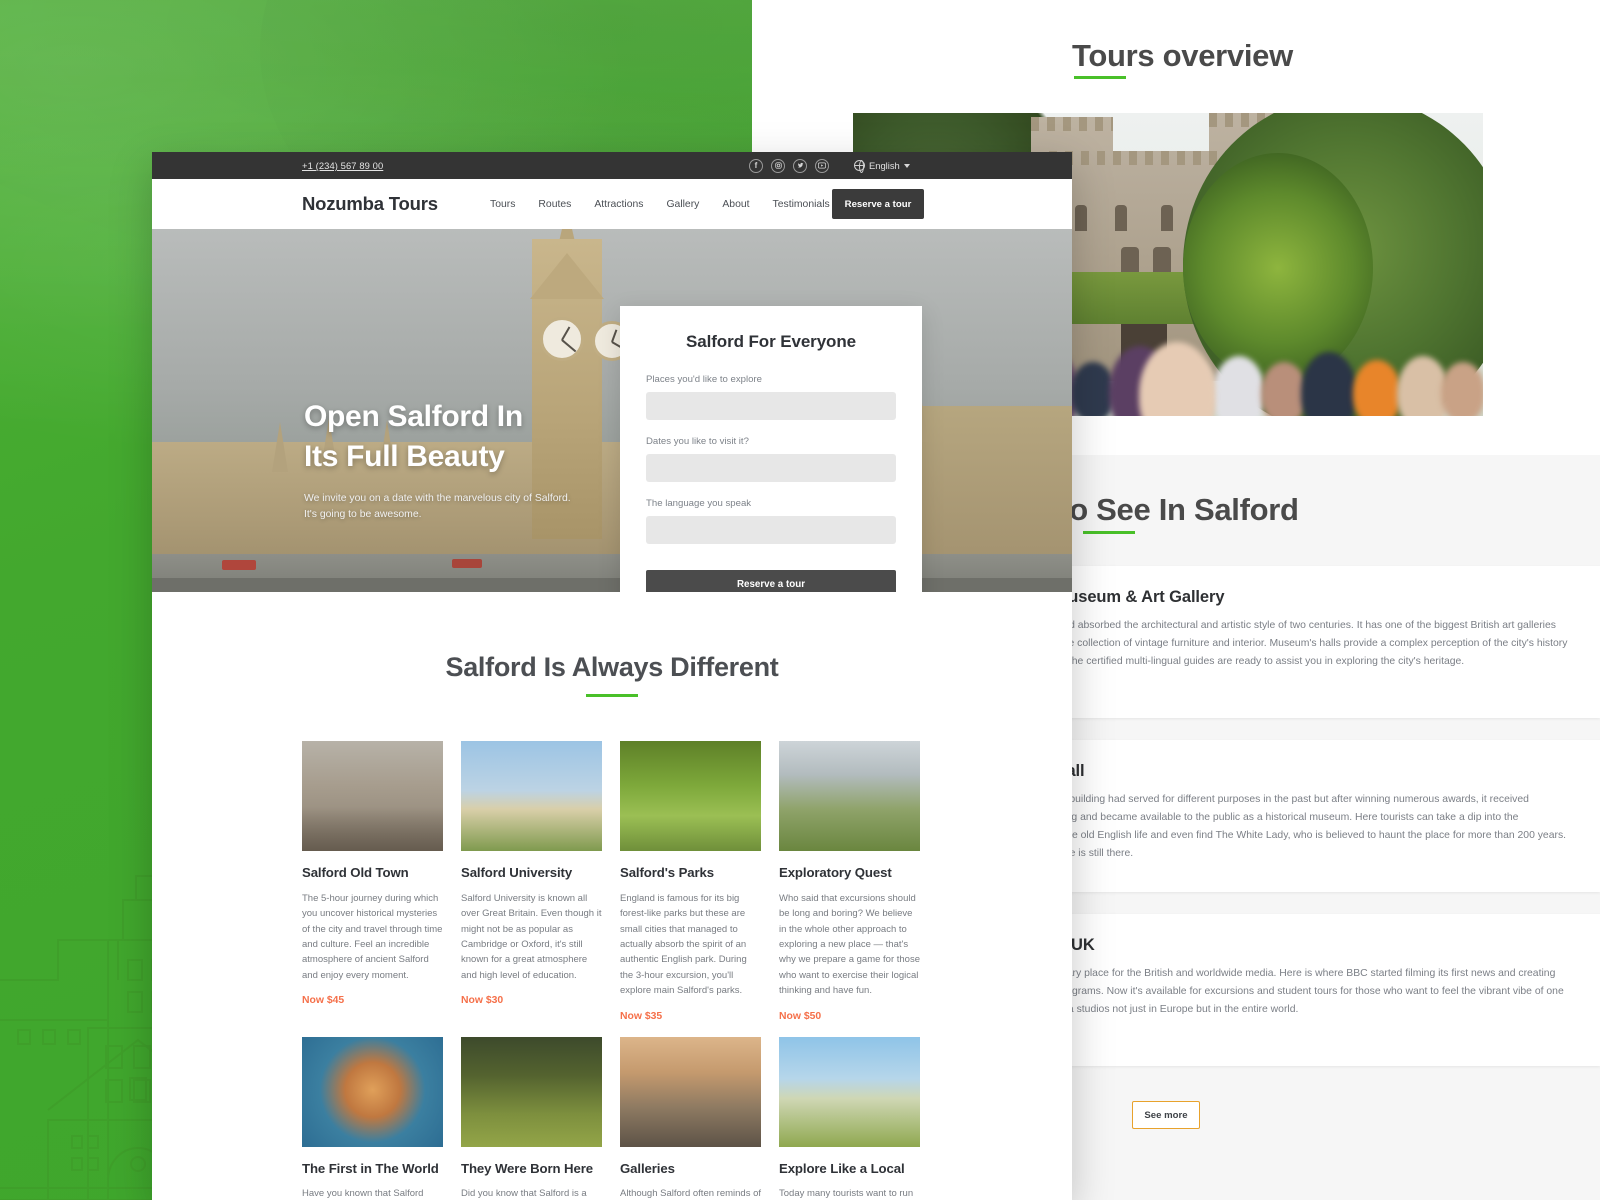 Image resolution: width=1600 pixels, height=1200 pixels. Describe the element at coordinates (1166, 1115) in the screenshot. I see `see-more-button: See more` at that location.